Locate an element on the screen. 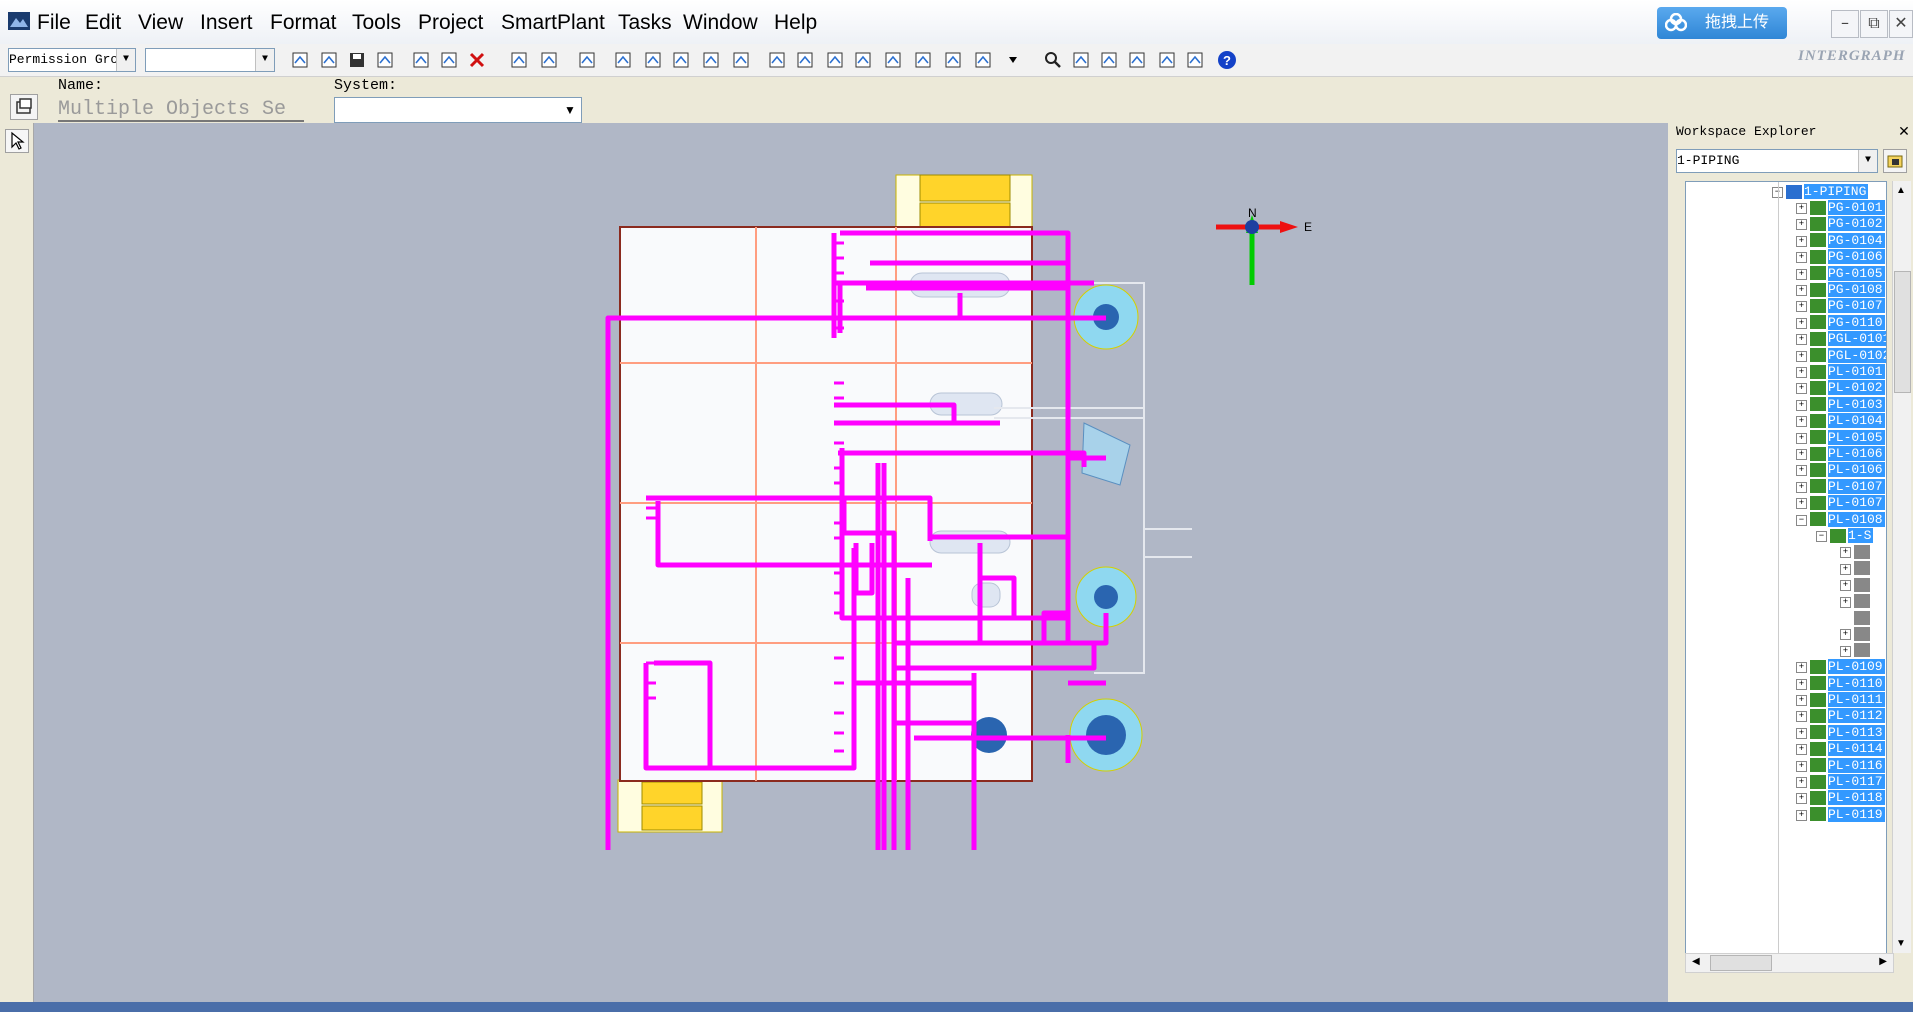 The width and height of the screenshot is (1913, 1012). menu-insert: Insert is located at coordinates (226, 23).